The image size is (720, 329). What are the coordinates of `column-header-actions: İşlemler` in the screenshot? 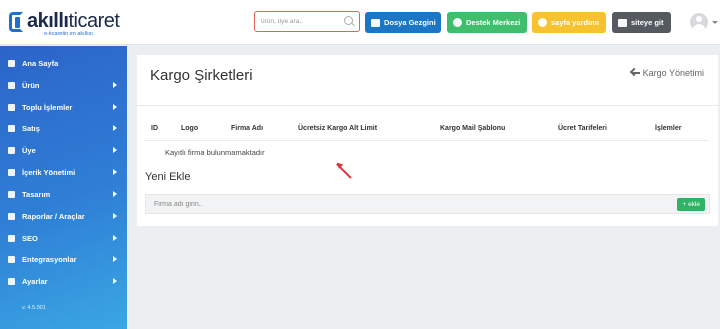 It's located at (668, 128).